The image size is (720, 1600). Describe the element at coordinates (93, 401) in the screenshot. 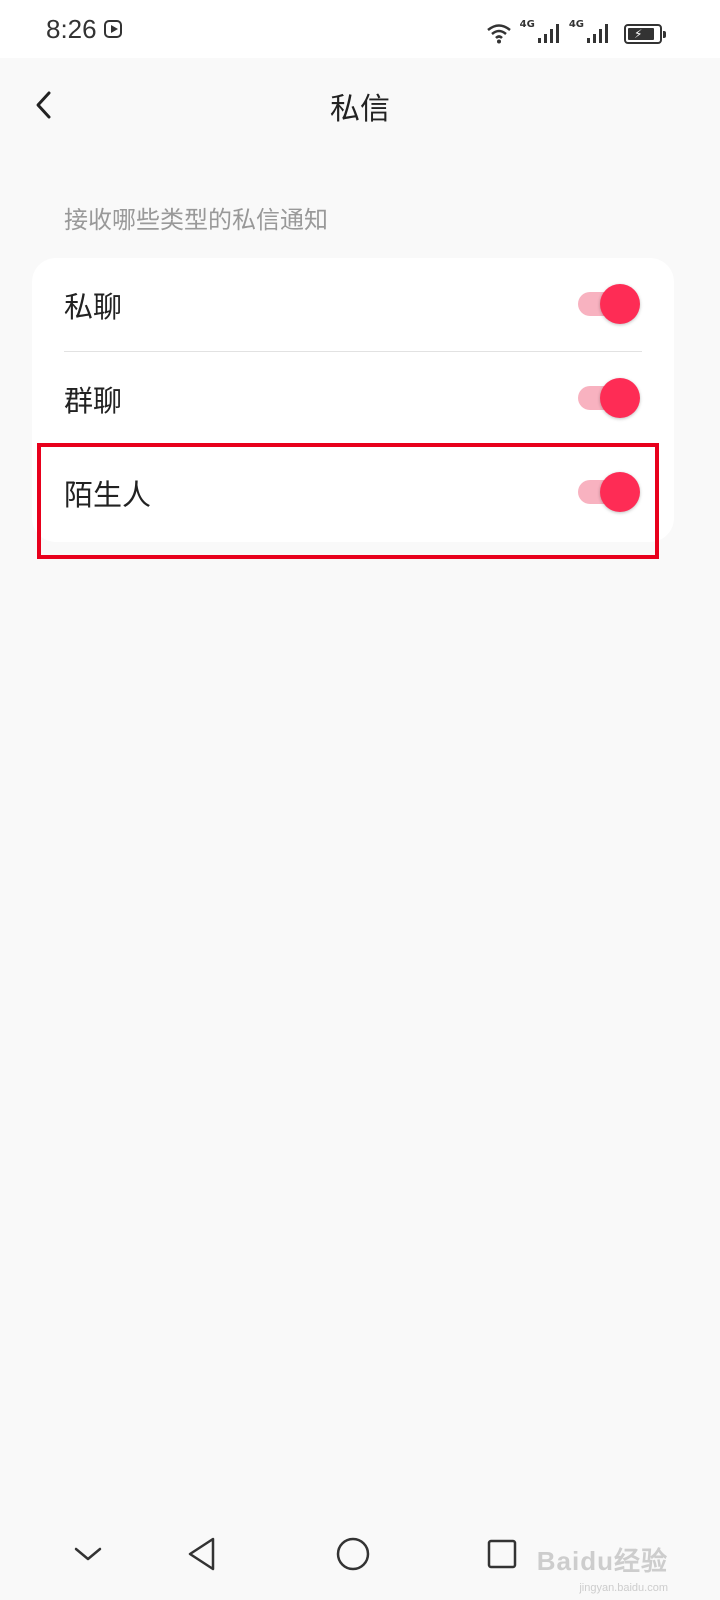

I see `setting-label: 群聊` at that location.